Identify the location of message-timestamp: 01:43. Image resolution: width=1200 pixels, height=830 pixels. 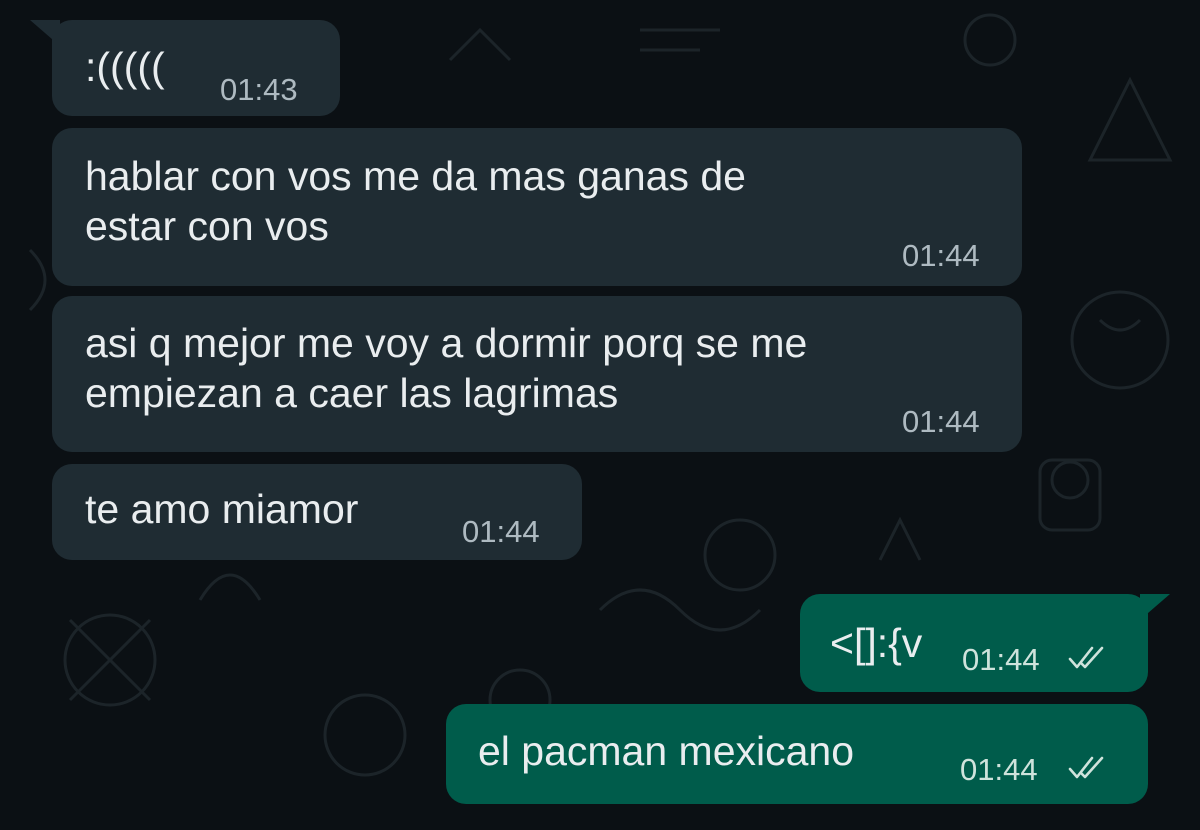
(259, 89).